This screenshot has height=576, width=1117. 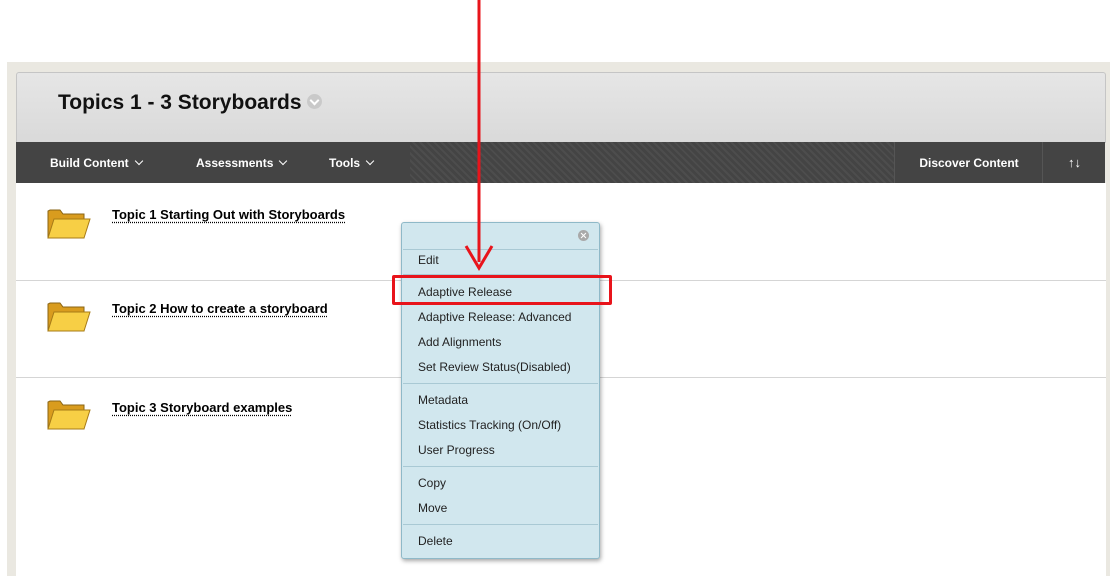 What do you see at coordinates (494, 317) in the screenshot?
I see `menu-item-adaptive-release-advanced: Adaptive Release: Advanced` at bounding box center [494, 317].